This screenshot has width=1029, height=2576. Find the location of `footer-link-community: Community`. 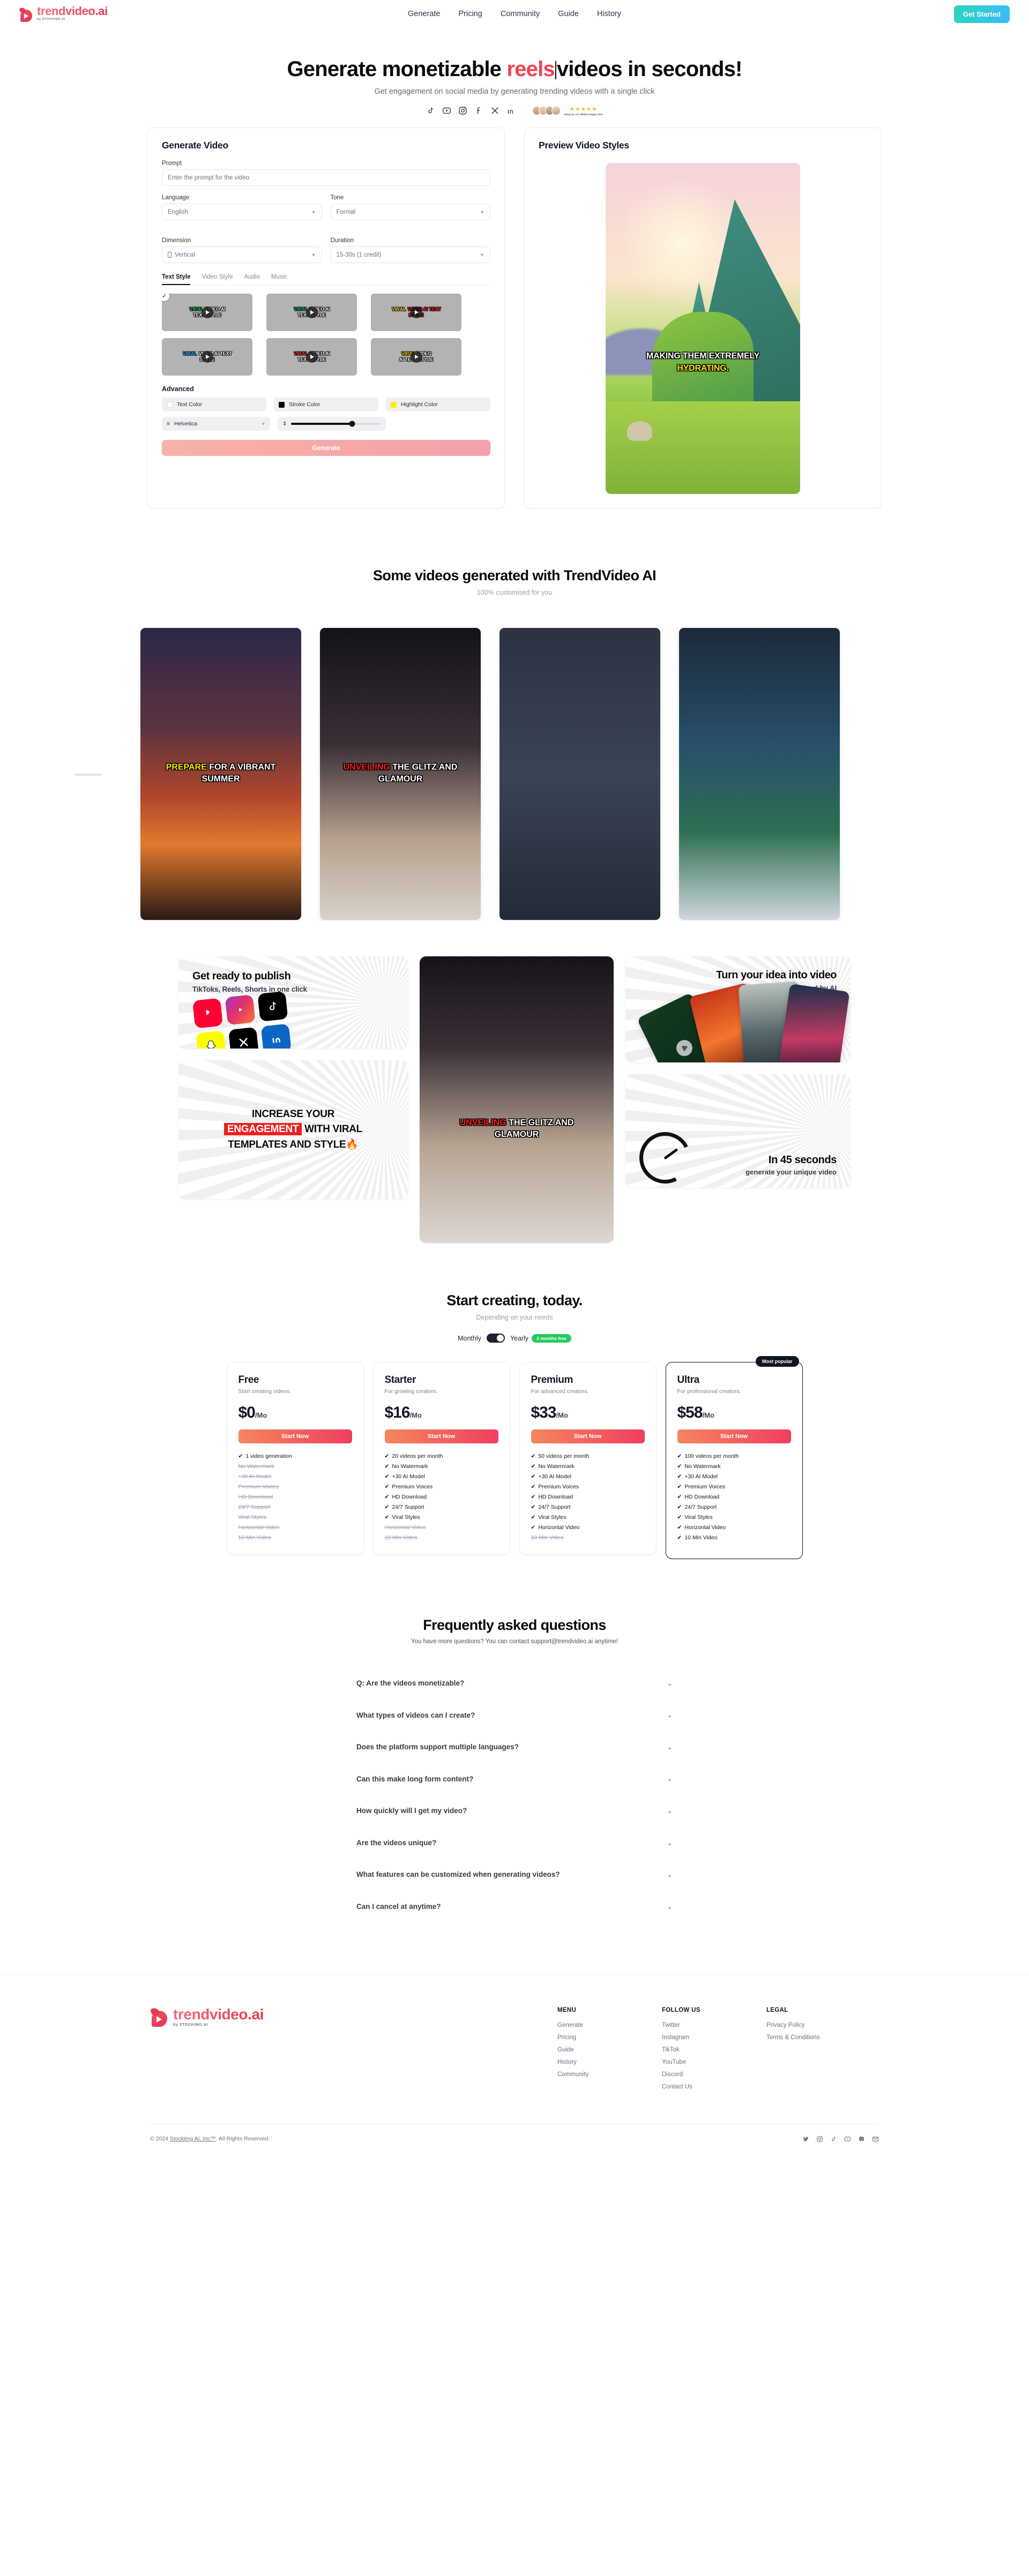

footer-link-community: Community is located at coordinates (609, 2074).